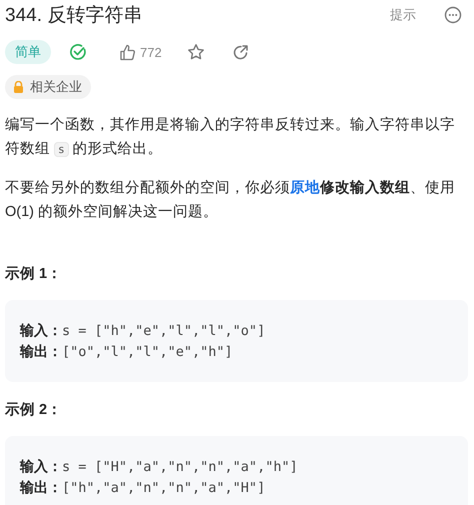 The height and width of the screenshot is (505, 474). I want to click on like-count: 772, so click(151, 52).